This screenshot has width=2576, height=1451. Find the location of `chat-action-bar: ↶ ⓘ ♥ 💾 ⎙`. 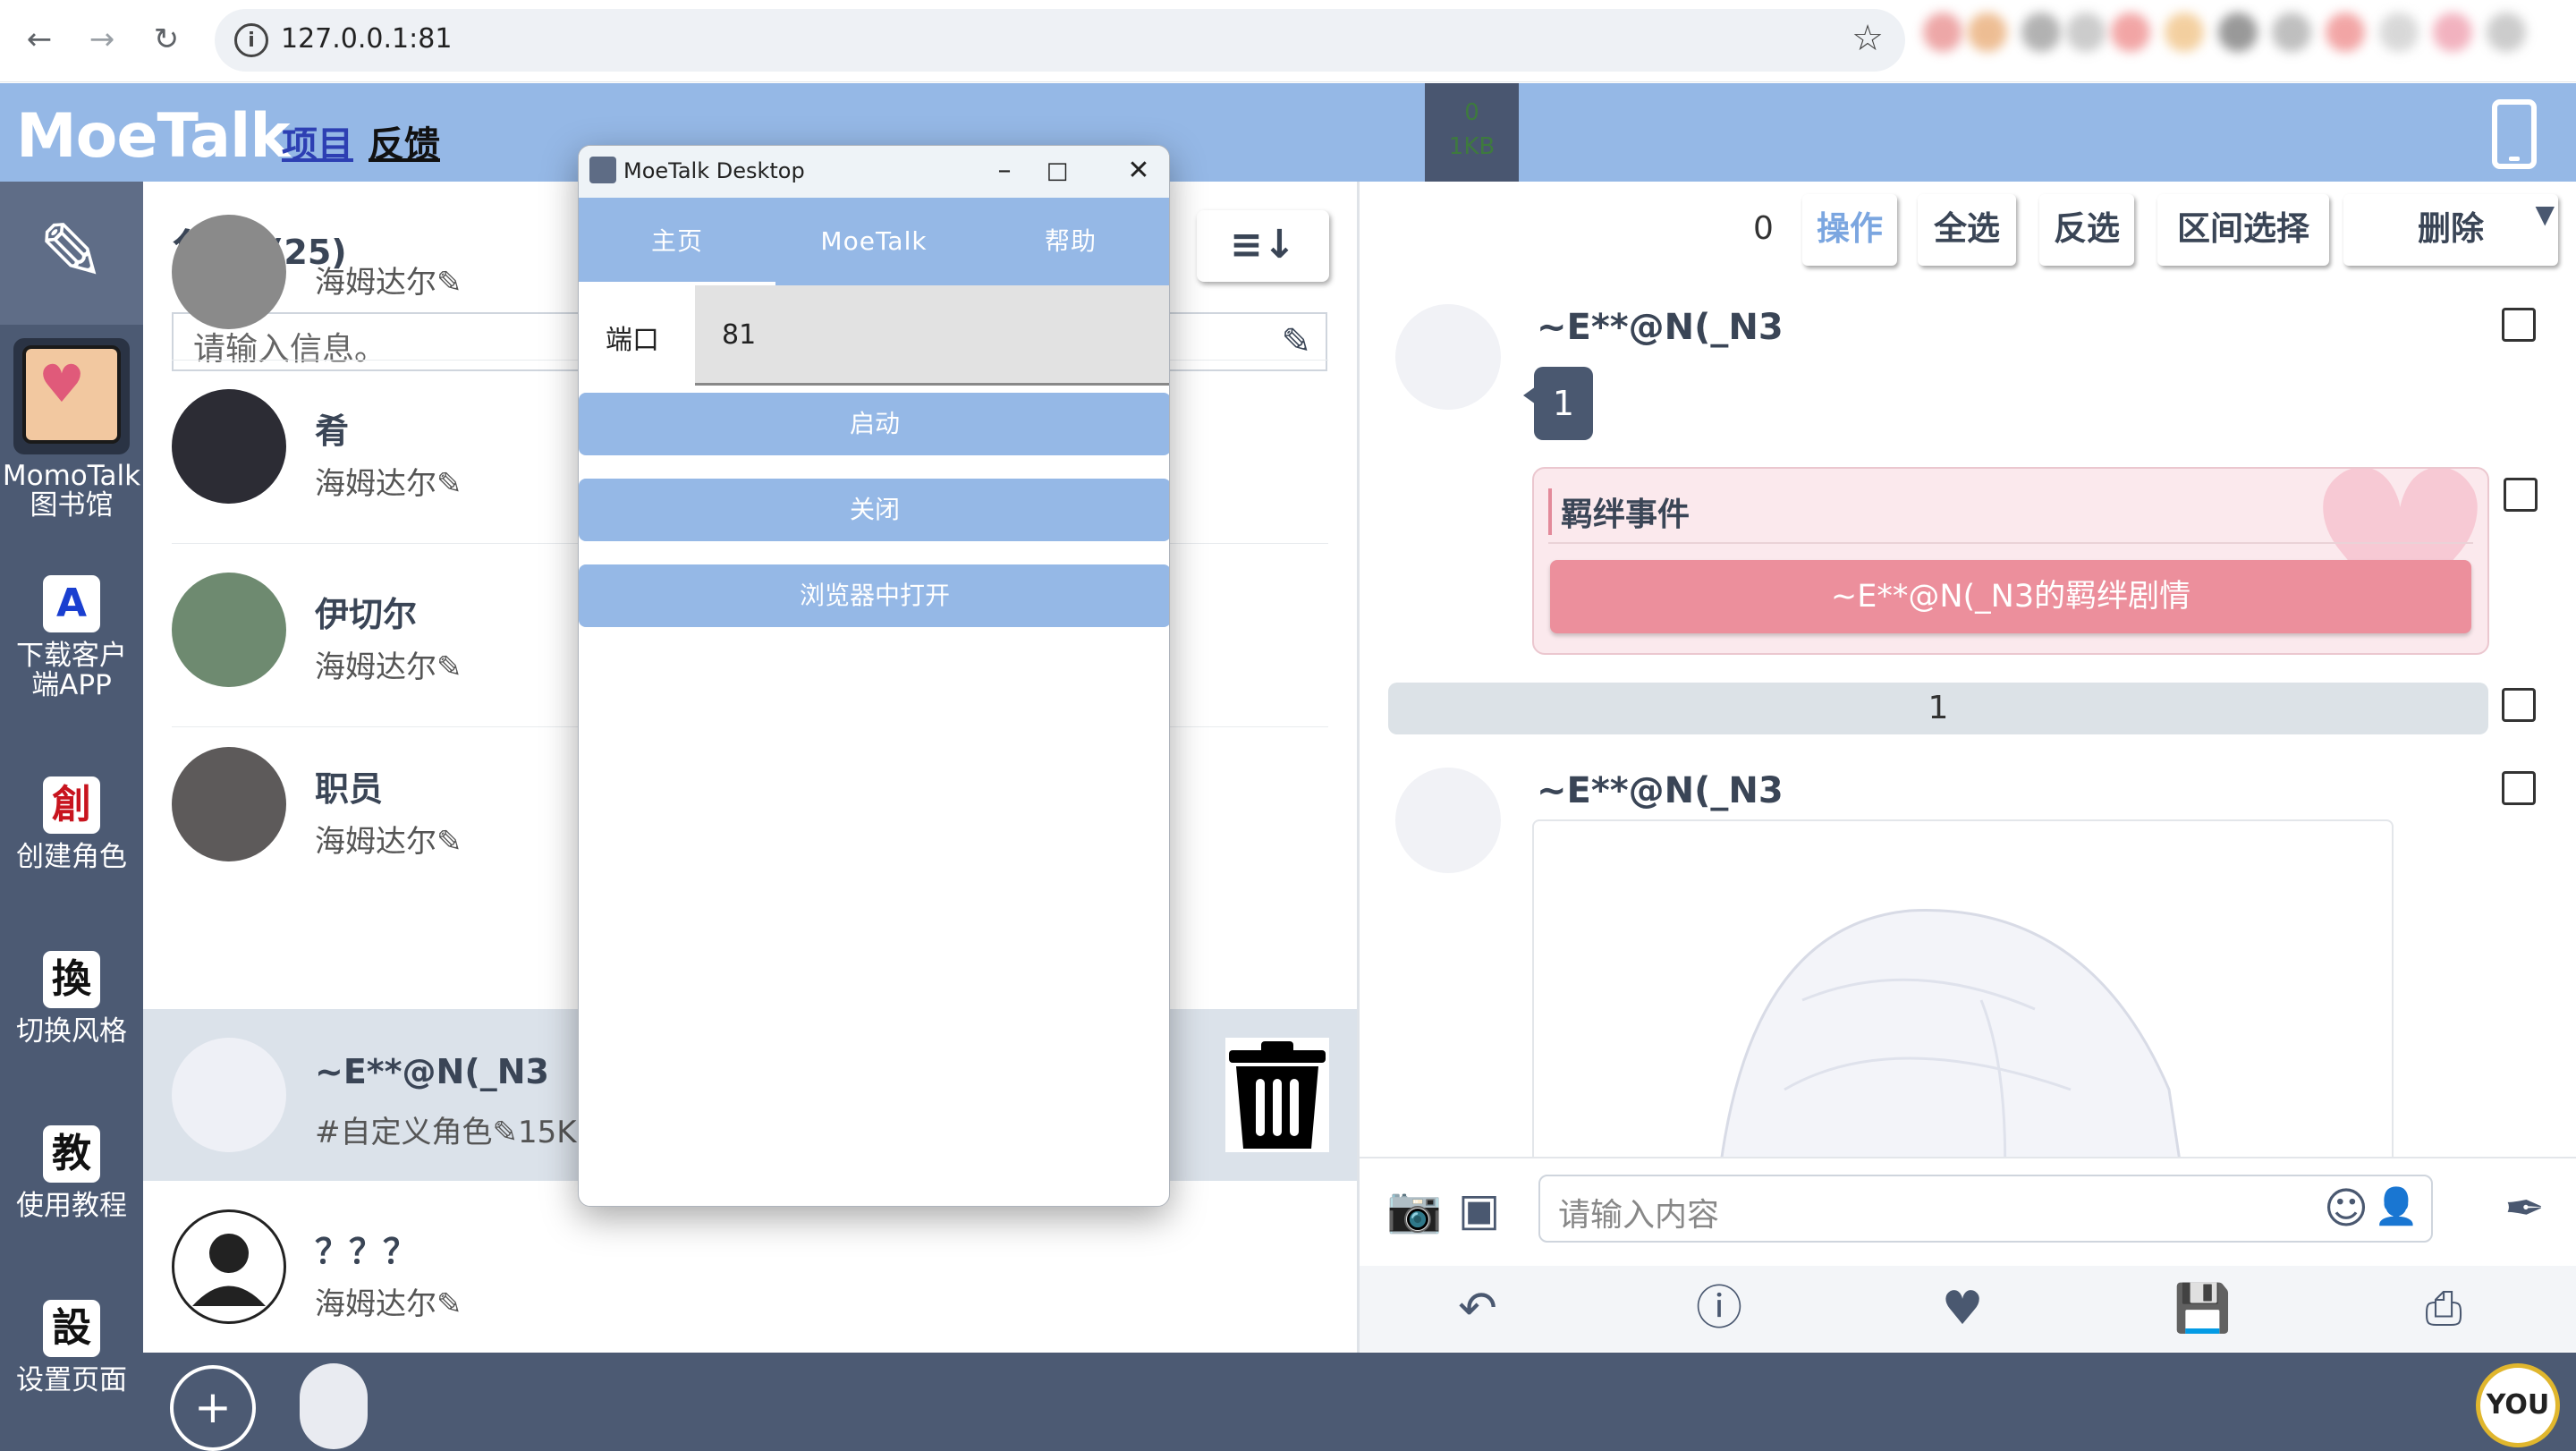

chat-action-bar: ↶ ⓘ ♥ 💾 ⎙ is located at coordinates (1968, 1309).